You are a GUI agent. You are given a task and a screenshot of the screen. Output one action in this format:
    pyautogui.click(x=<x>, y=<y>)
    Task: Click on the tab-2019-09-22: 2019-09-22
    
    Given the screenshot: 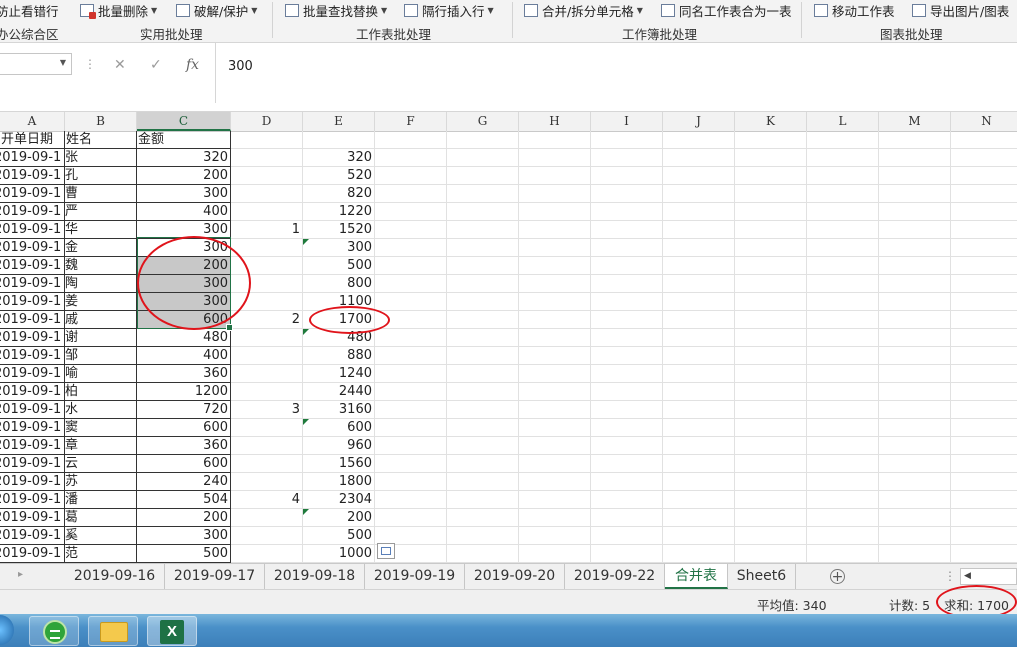 What is the action you would take?
    pyautogui.click(x=615, y=576)
    